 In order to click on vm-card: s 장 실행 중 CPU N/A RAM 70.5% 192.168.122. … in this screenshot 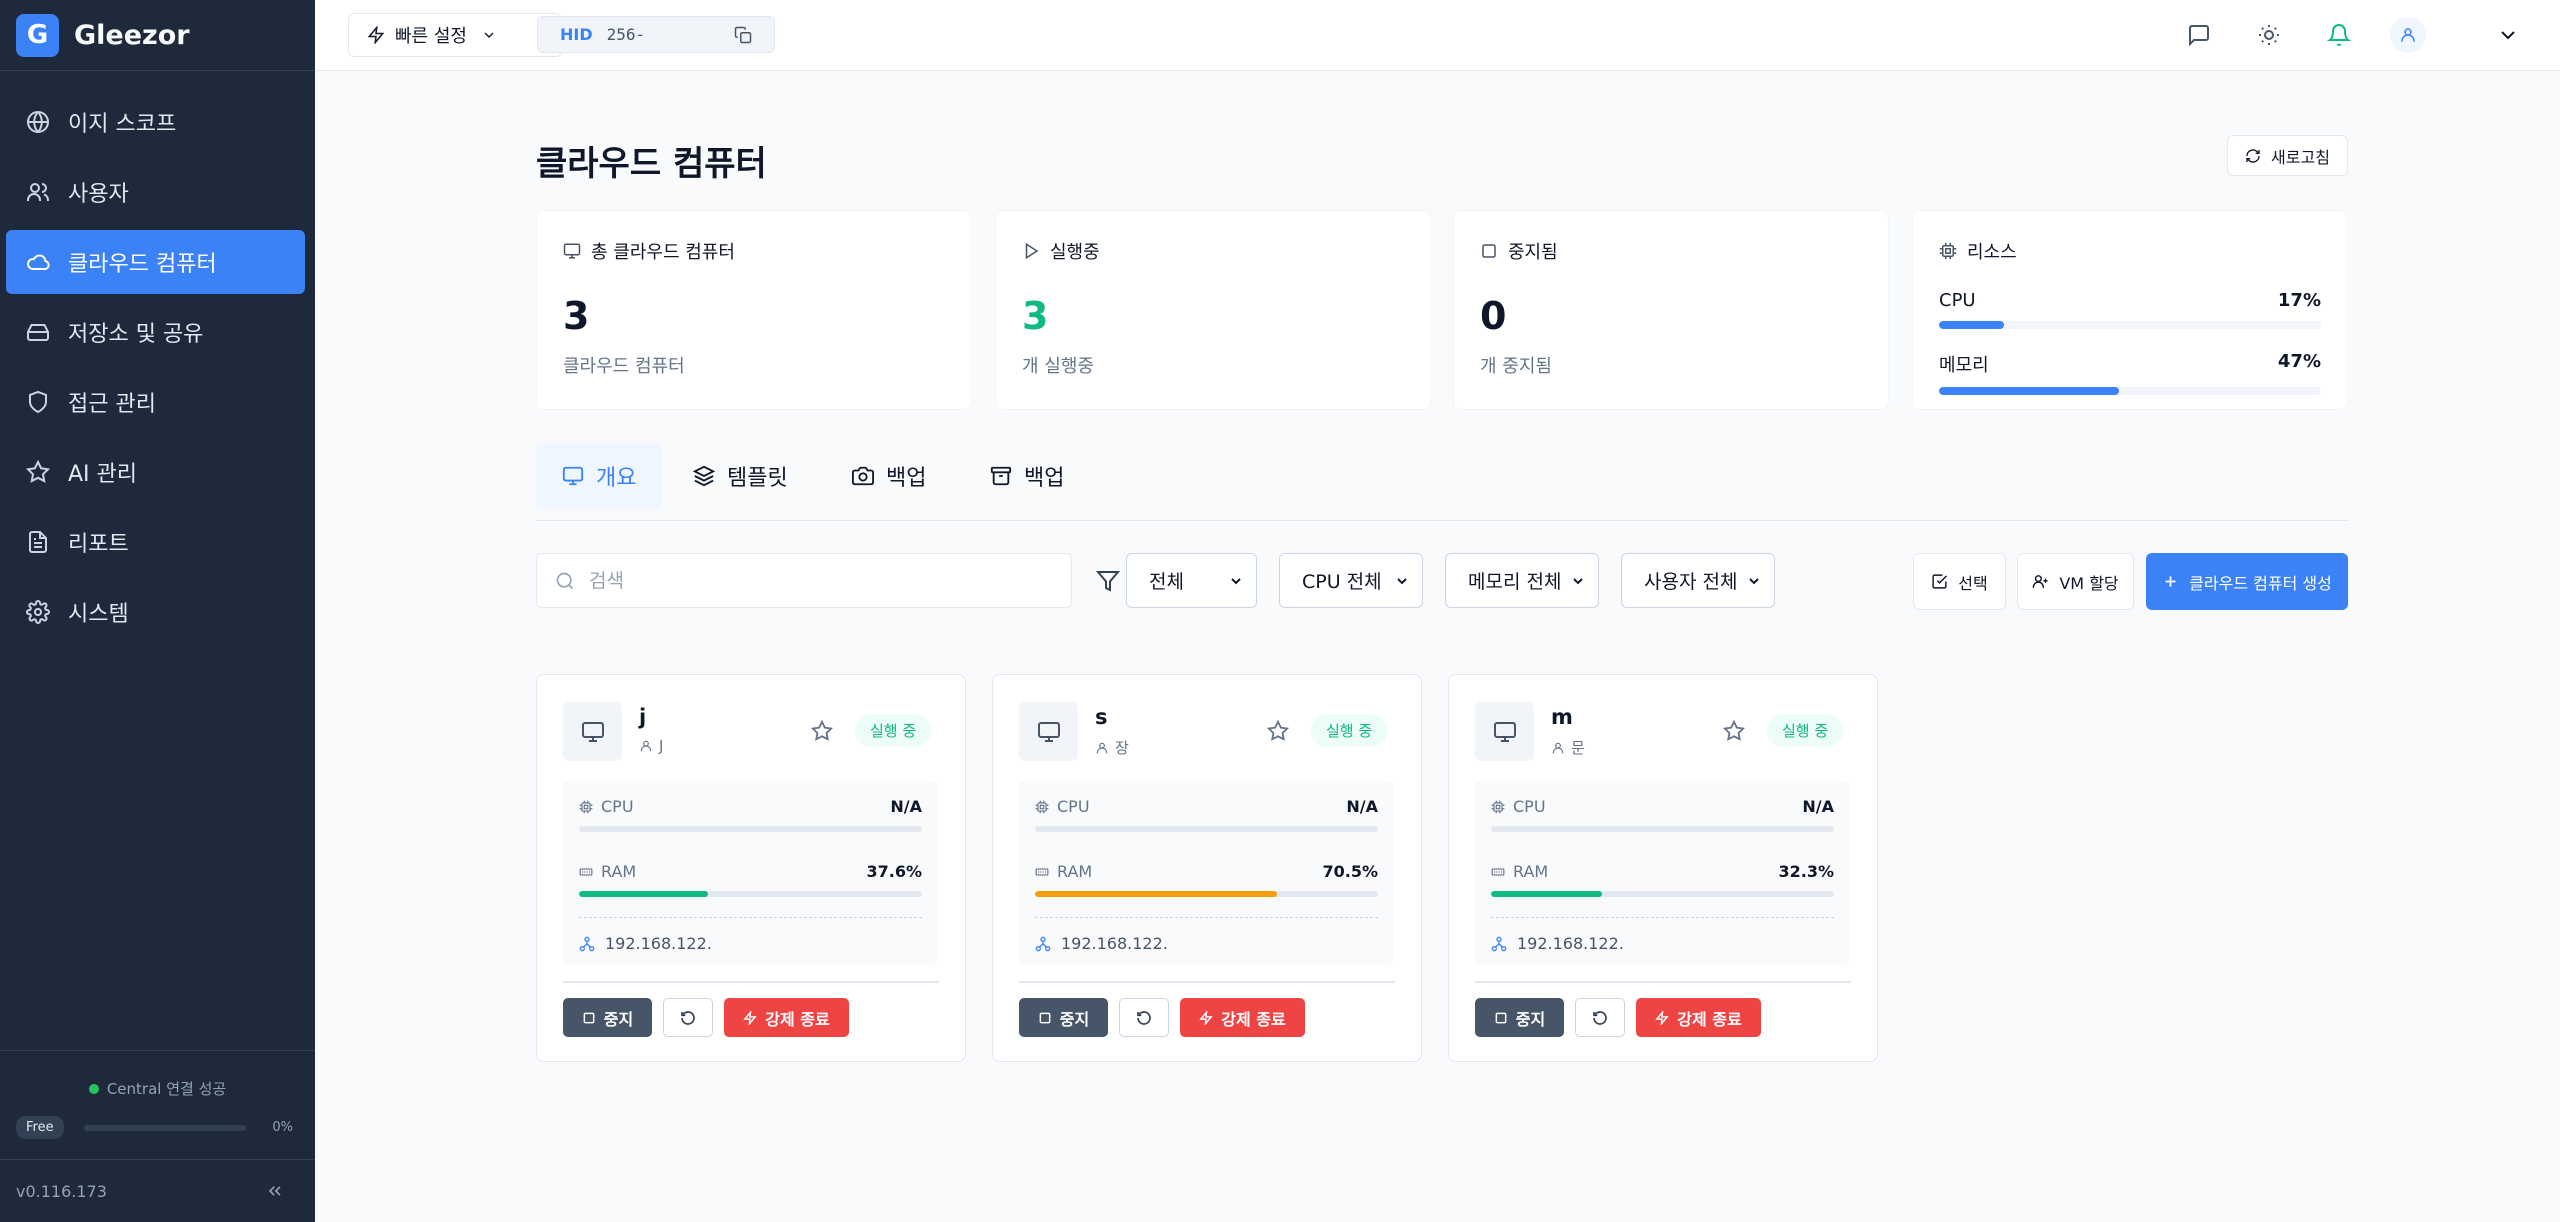, I will do `click(1207, 868)`.